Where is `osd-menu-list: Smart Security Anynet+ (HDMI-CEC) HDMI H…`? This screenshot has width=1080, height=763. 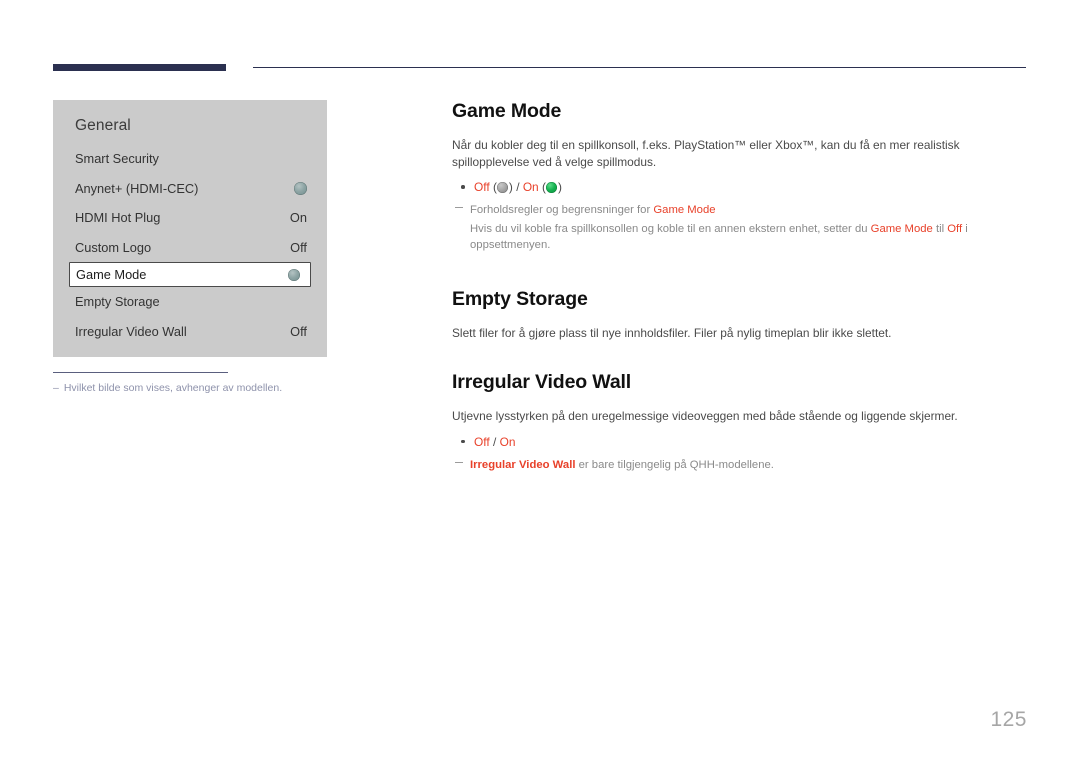 osd-menu-list: Smart Security Anynet+ (HDMI-CEC) HDMI H… is located at coordinates (190, 245).